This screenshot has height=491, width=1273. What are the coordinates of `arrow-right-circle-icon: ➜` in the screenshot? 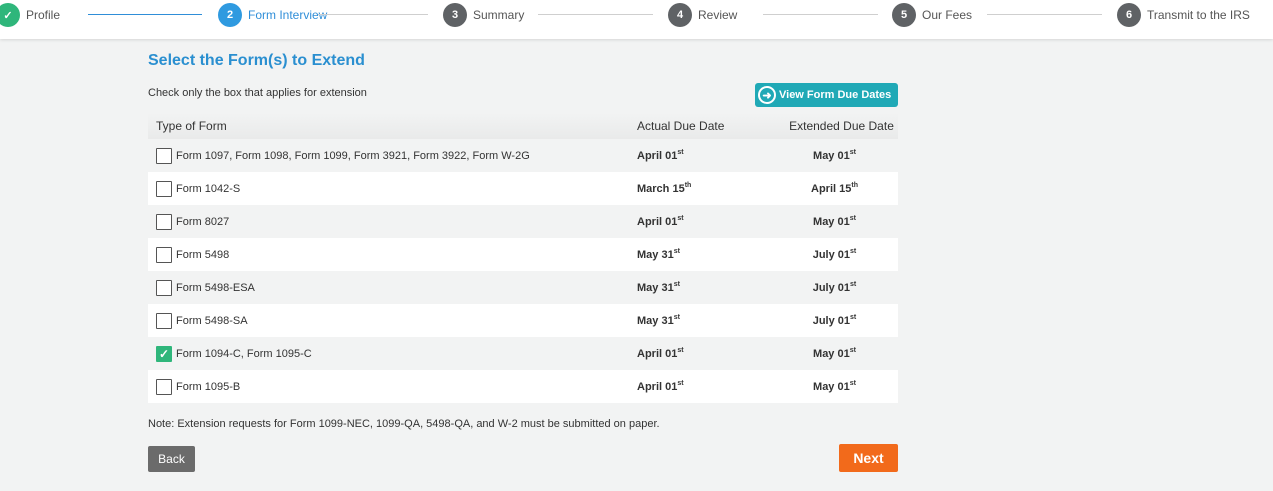 It's located at (767, 95).